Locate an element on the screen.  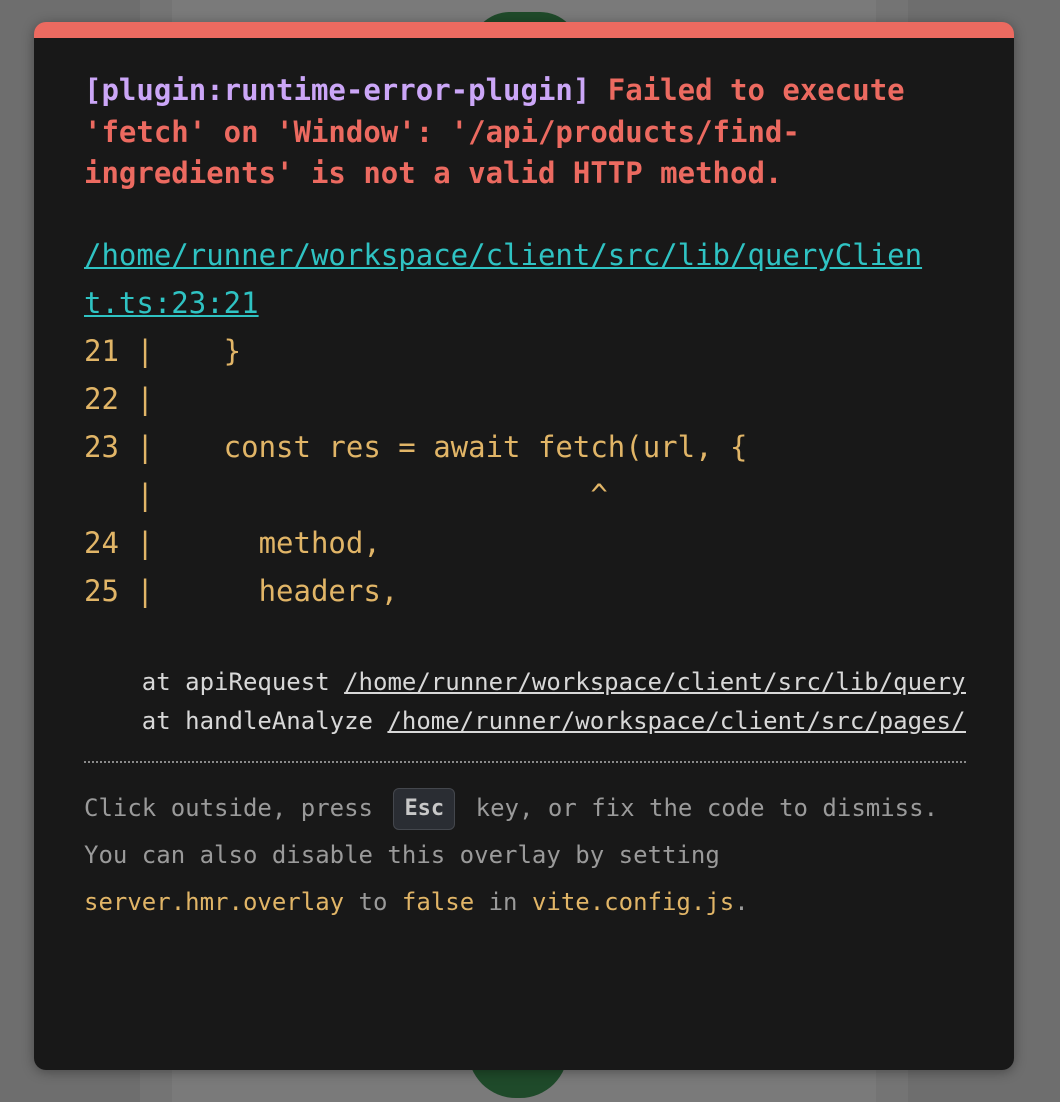
tip-text: in is located at coordinates (503, 901).